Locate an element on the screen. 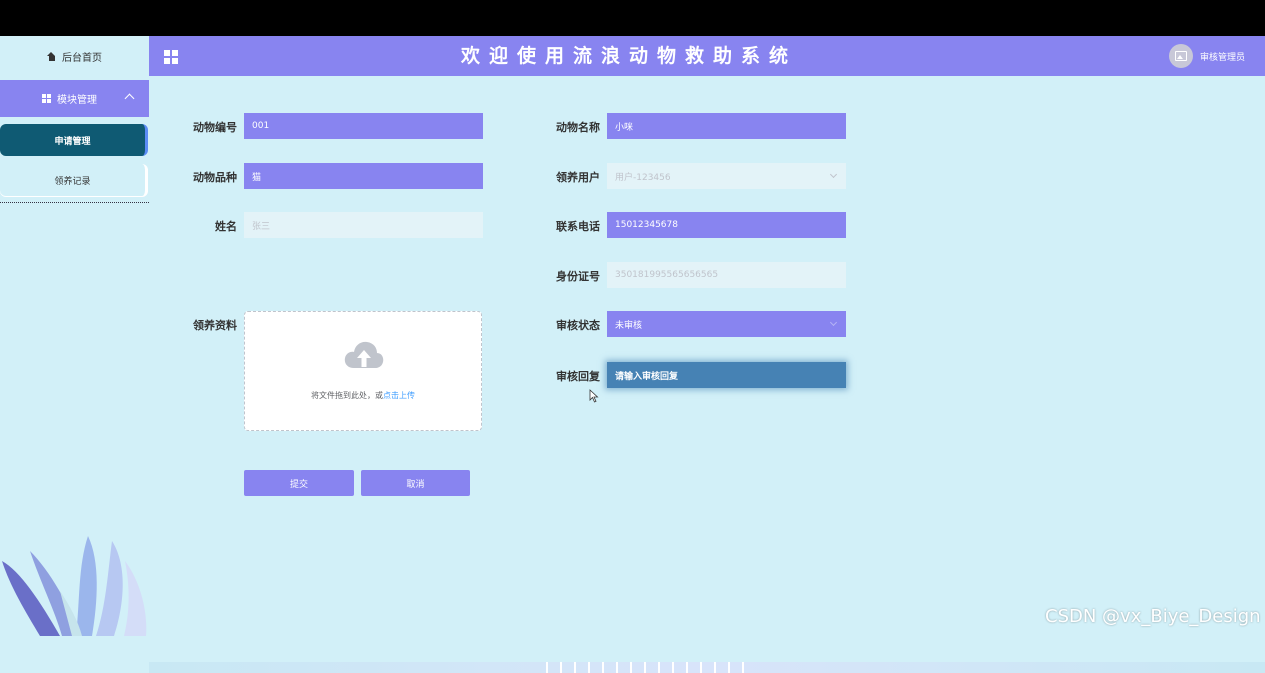 The image size is (1265, 673). adopt-user-value: 用户-123456 is located at coordinates (643, 177).